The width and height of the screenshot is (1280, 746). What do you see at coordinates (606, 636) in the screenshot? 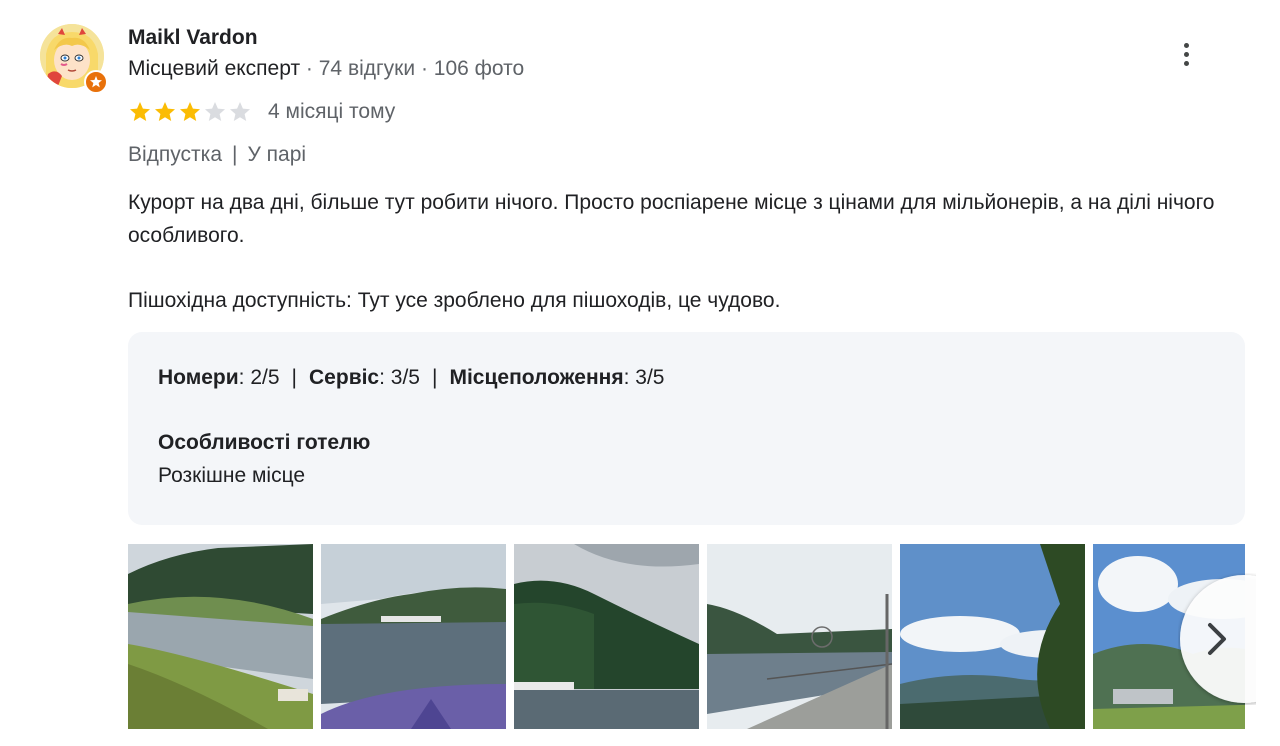
I see `photo-forested-hill-lake` at bounding box center [606, 636].